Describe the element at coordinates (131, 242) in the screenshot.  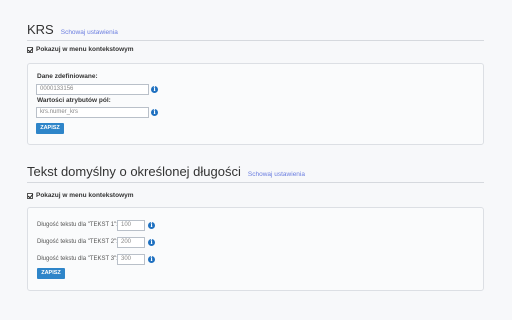
I see `text2-length-input: 200` at that location.